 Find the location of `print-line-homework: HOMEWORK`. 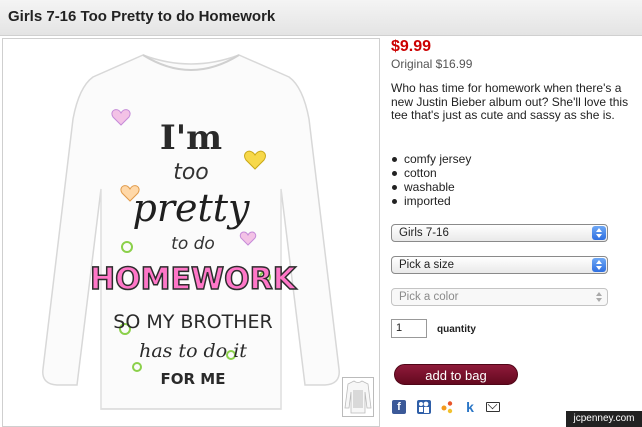

print-line-homework: HOMEWORK is located at coordinates (194, 279).